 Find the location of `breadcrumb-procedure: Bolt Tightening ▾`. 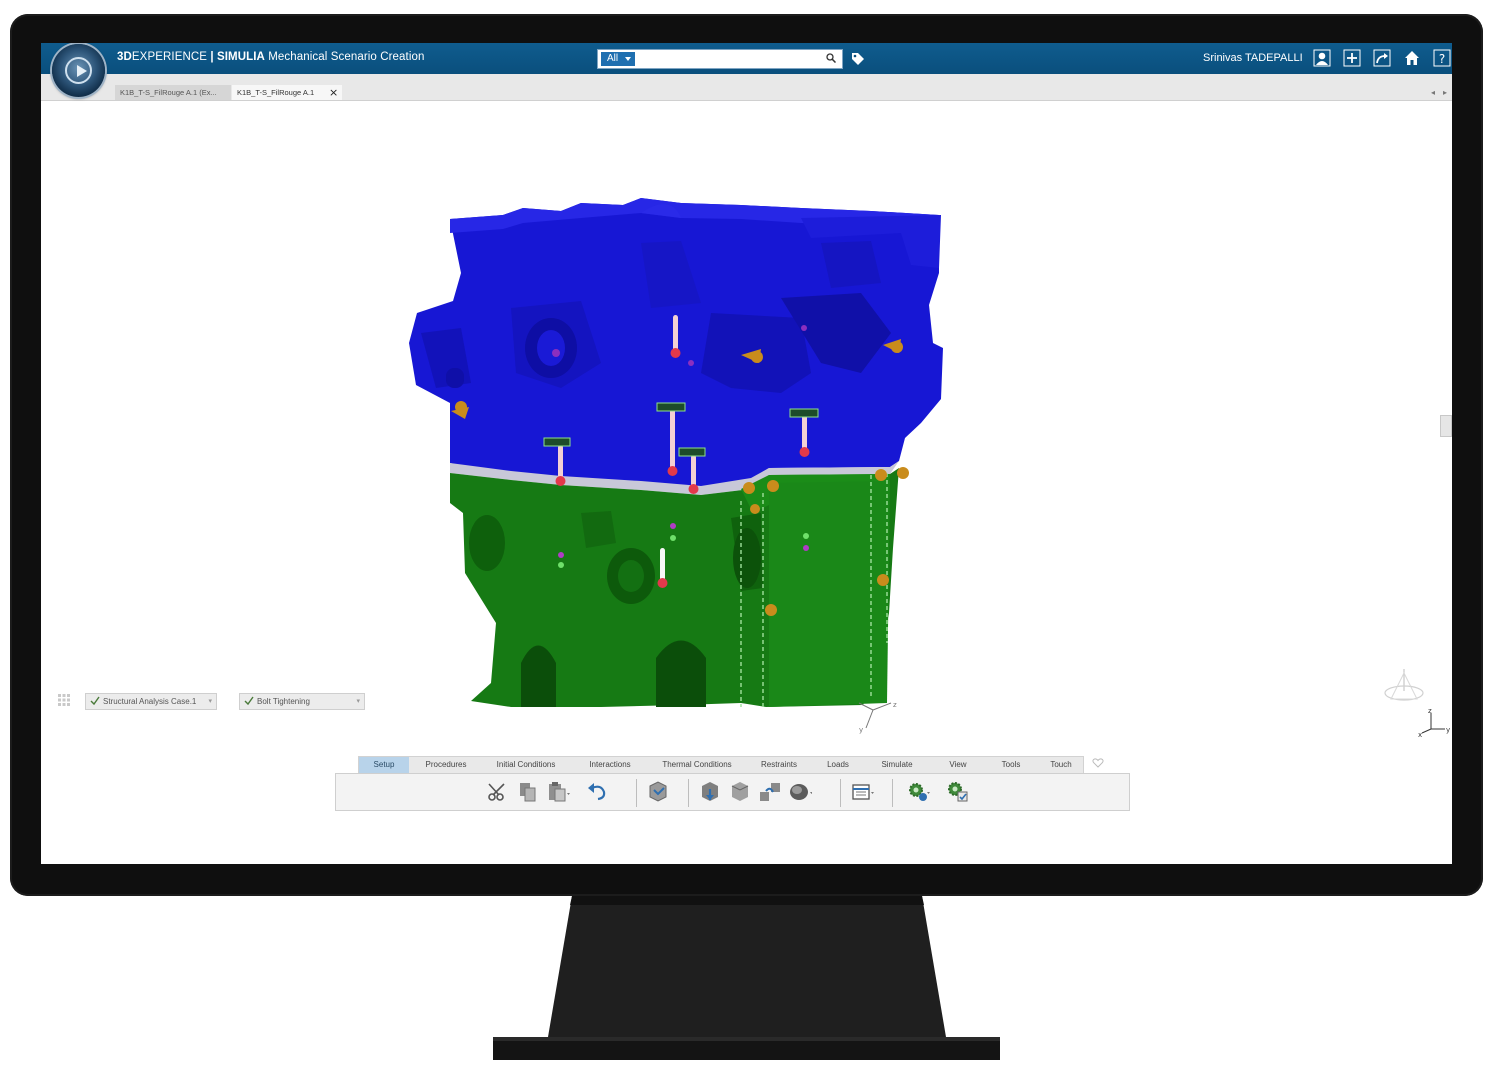

breadcrumb-procedure: Bolt Tightening ▾ is located at coordinates (302, 701).